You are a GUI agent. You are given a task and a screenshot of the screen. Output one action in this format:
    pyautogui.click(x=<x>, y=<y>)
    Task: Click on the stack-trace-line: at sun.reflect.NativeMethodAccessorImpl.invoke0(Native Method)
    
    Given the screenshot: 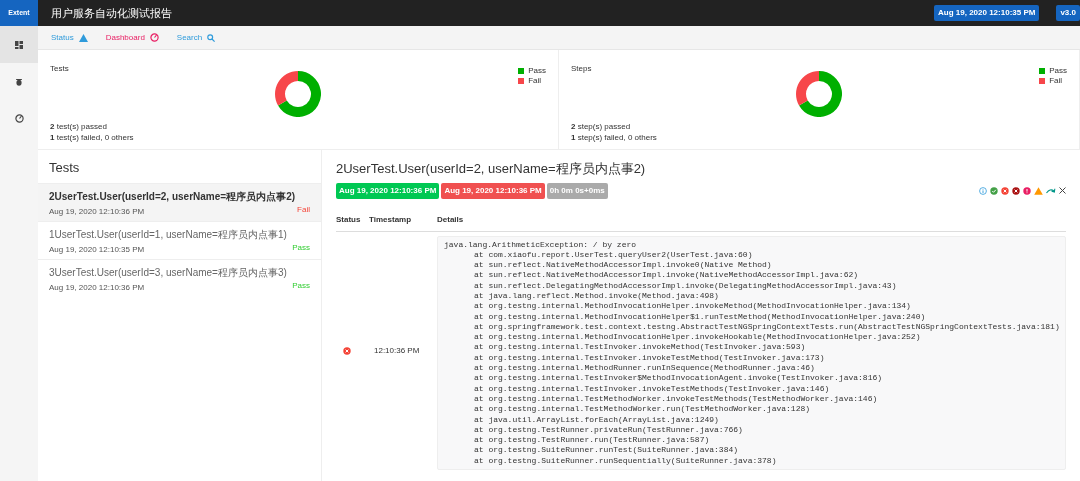 What is the action you would take?
    pyautogui.click(x=623, y=265)
    